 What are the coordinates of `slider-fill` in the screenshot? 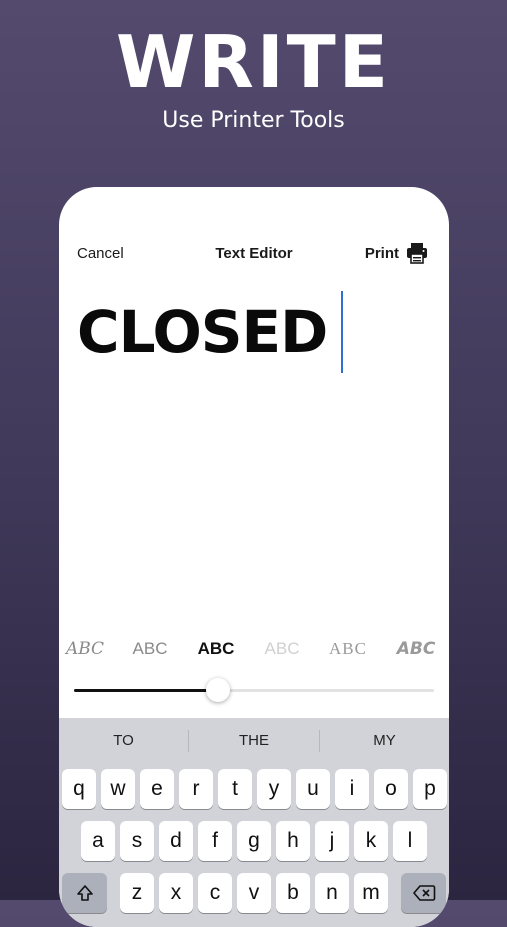 It's located at (146, 690).